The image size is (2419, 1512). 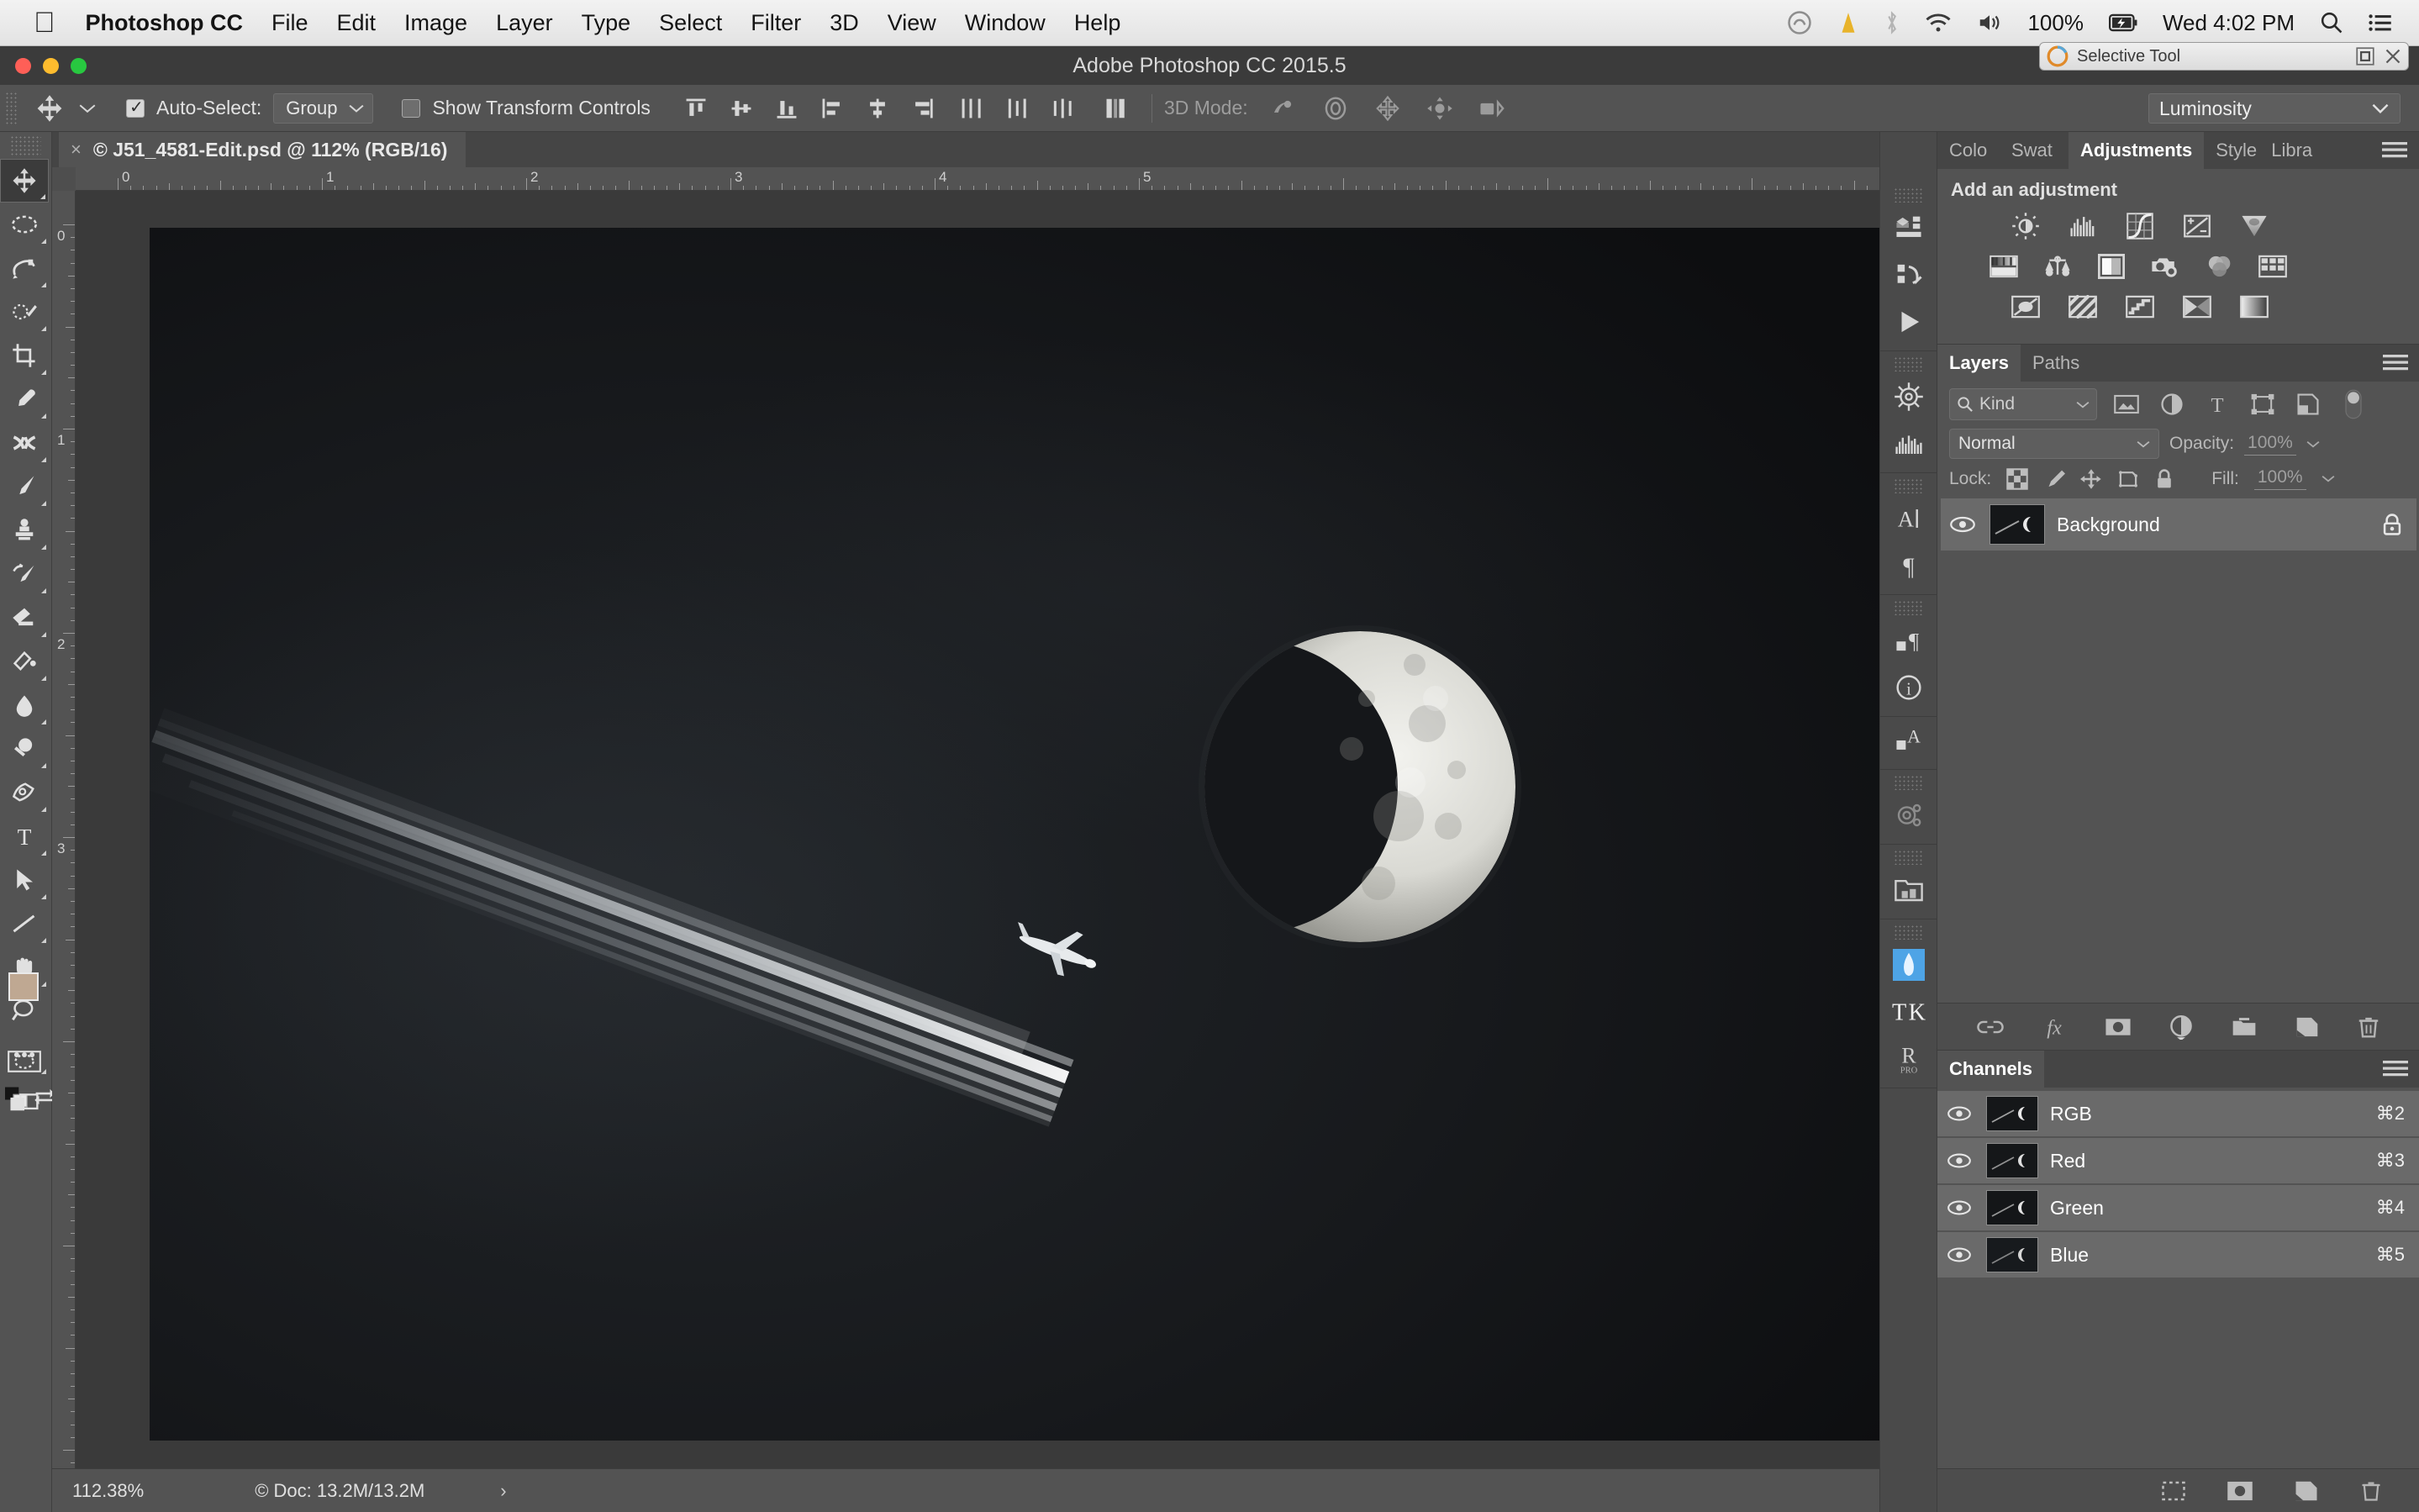 I want to click on link-layers-icon, so click(x=1990, y=1027).